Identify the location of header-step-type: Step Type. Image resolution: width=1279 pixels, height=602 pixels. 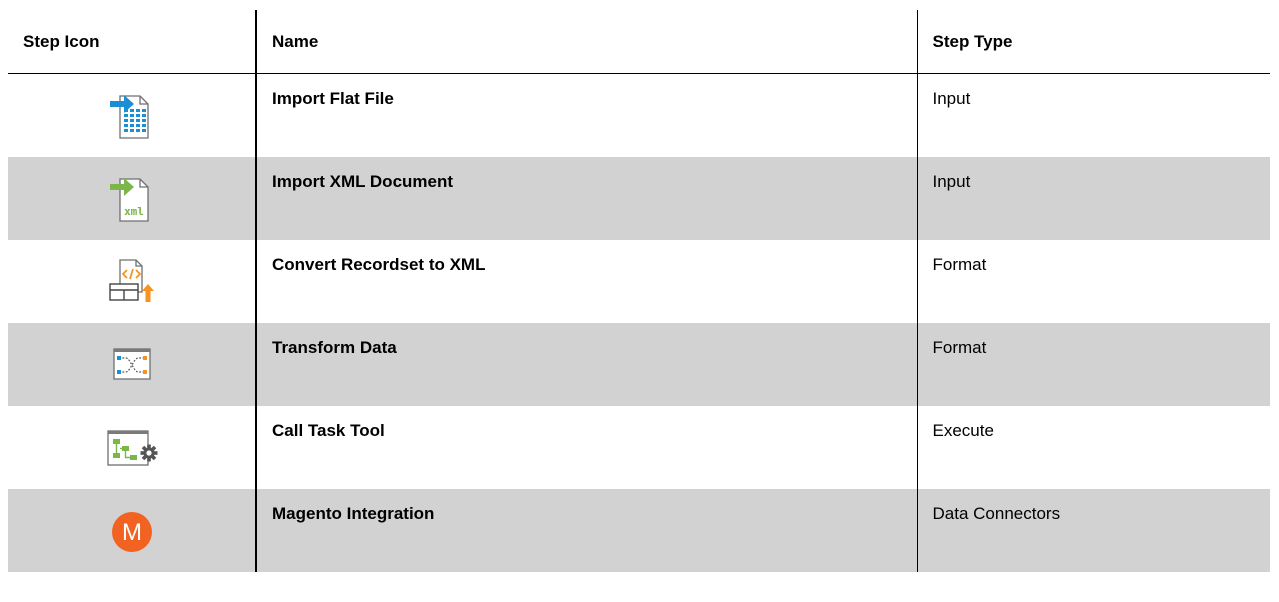
(1093, 42).